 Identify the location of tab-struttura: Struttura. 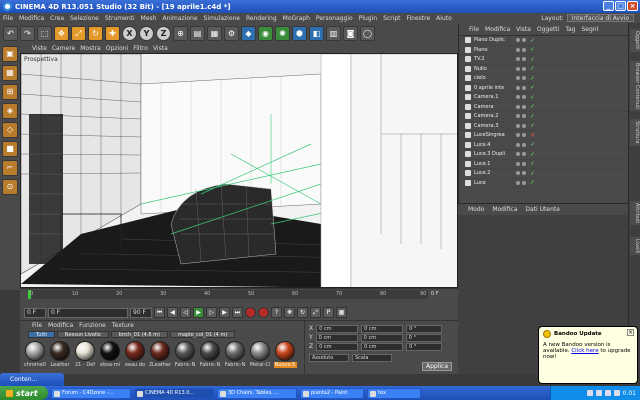
(635, 132).